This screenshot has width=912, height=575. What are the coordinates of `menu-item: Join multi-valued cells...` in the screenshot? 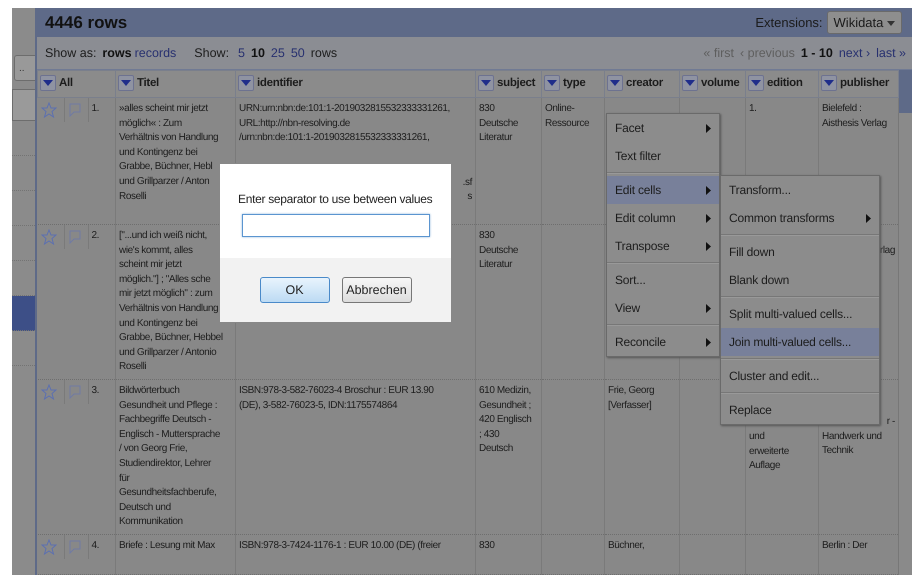 It's located at (800, 342).